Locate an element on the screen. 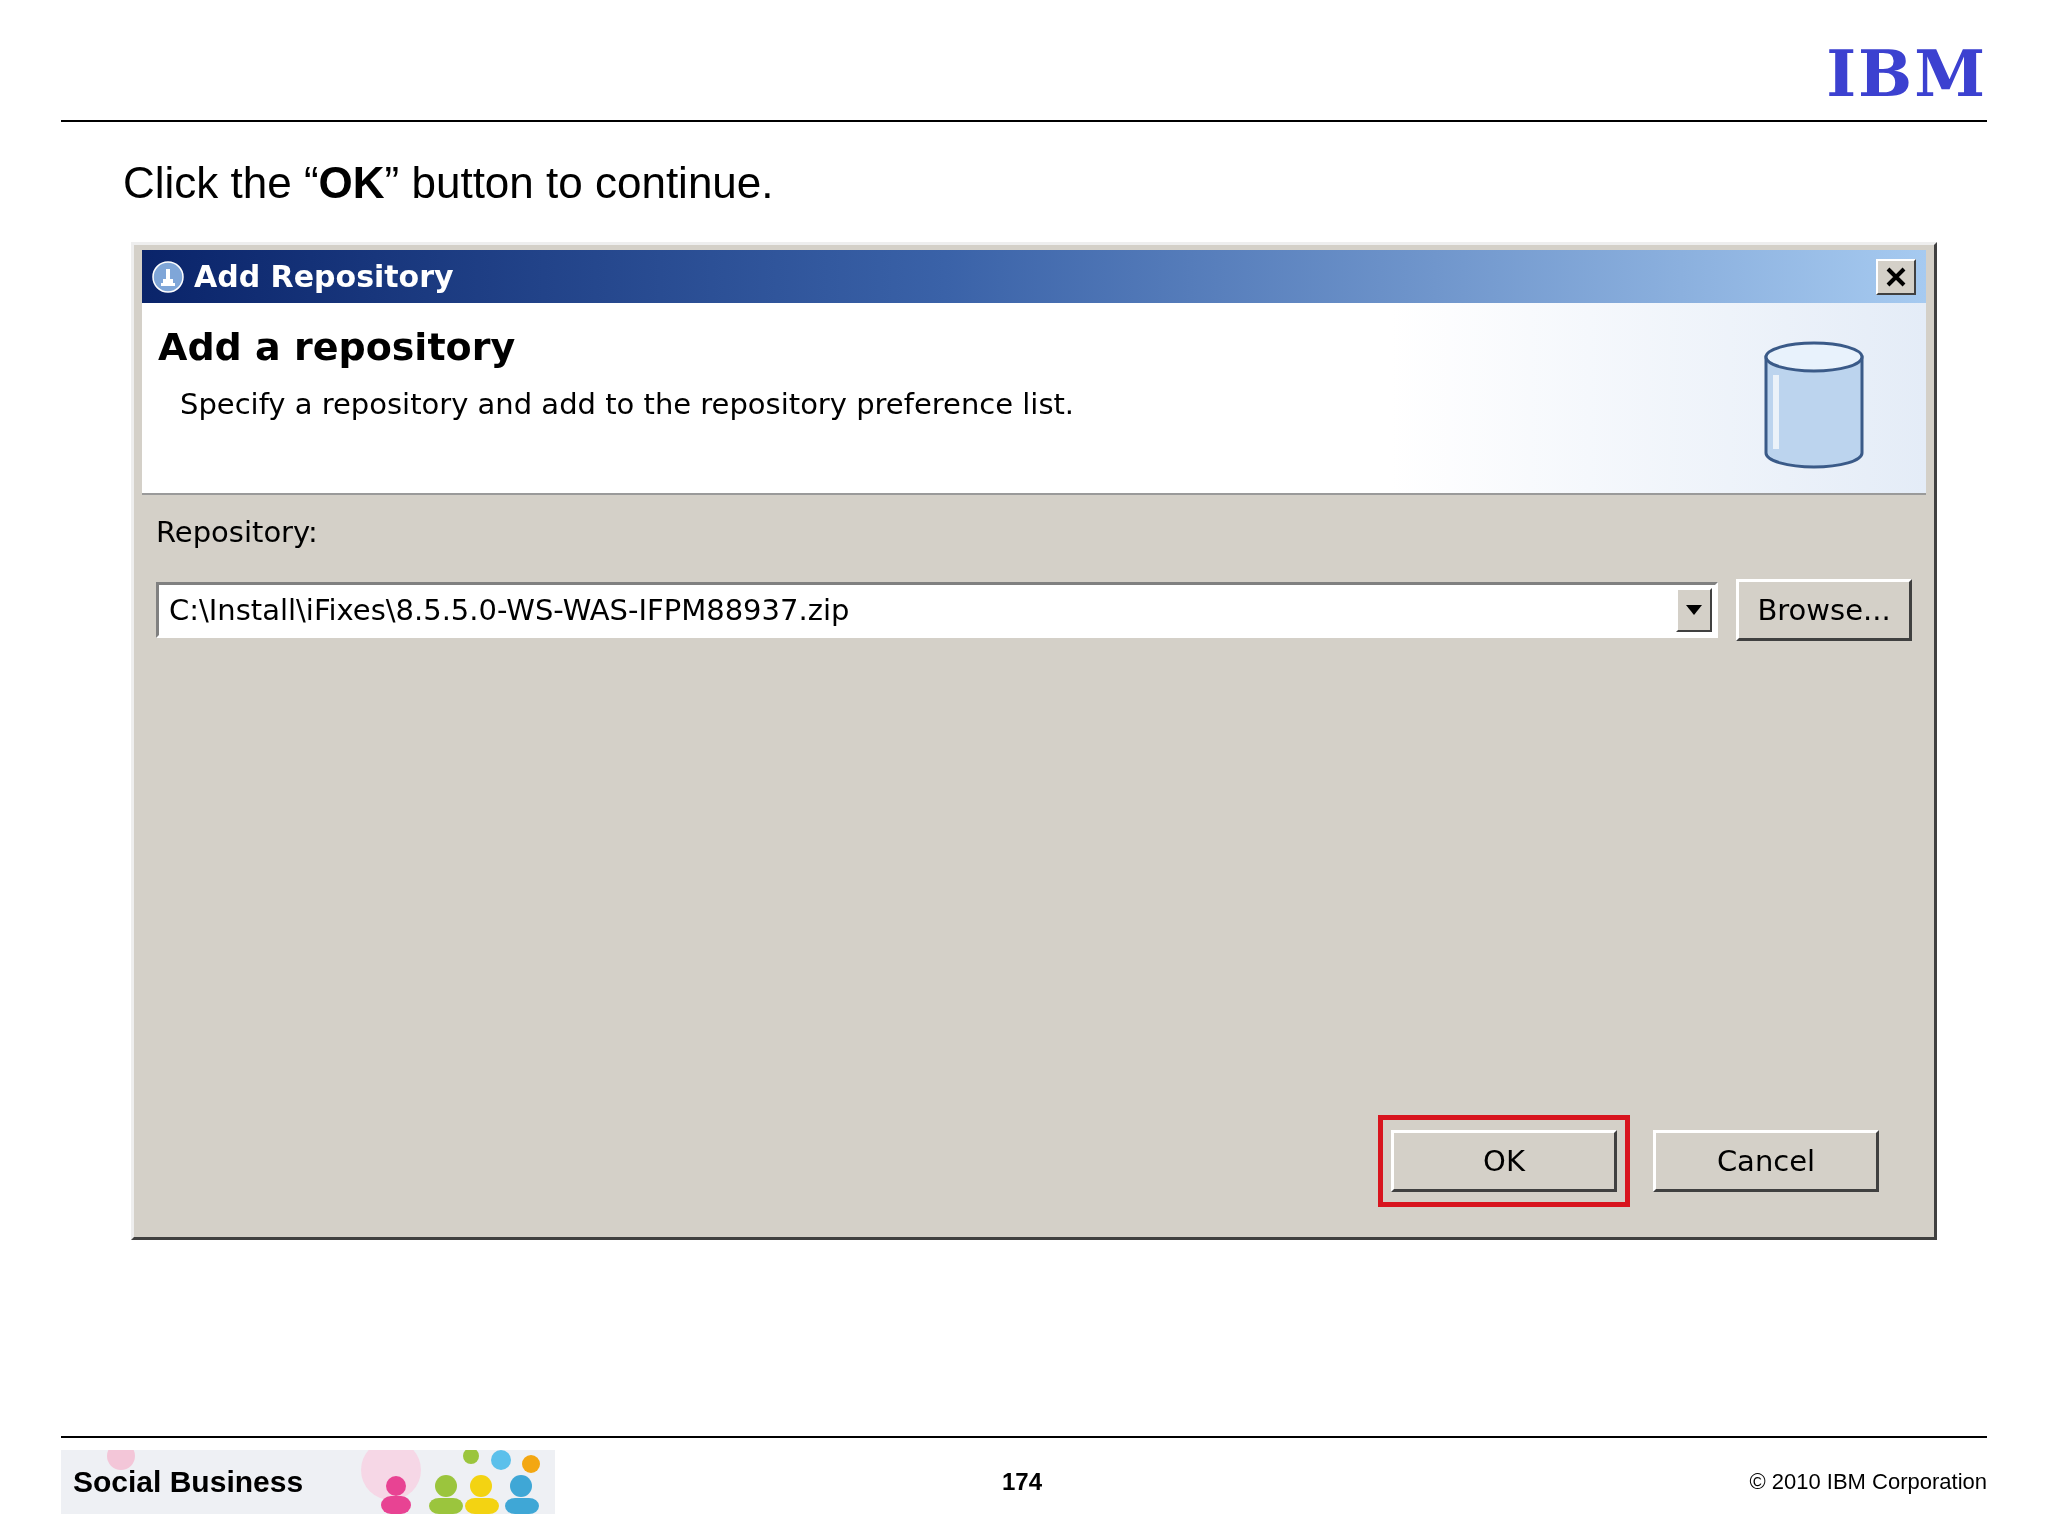 The image size is (2048, 1536). repository-combo-box: C:\Install\iFixes\8.5.5.0-WS-WAS-IFPM88937.zip is located at coordinates (937, 610).